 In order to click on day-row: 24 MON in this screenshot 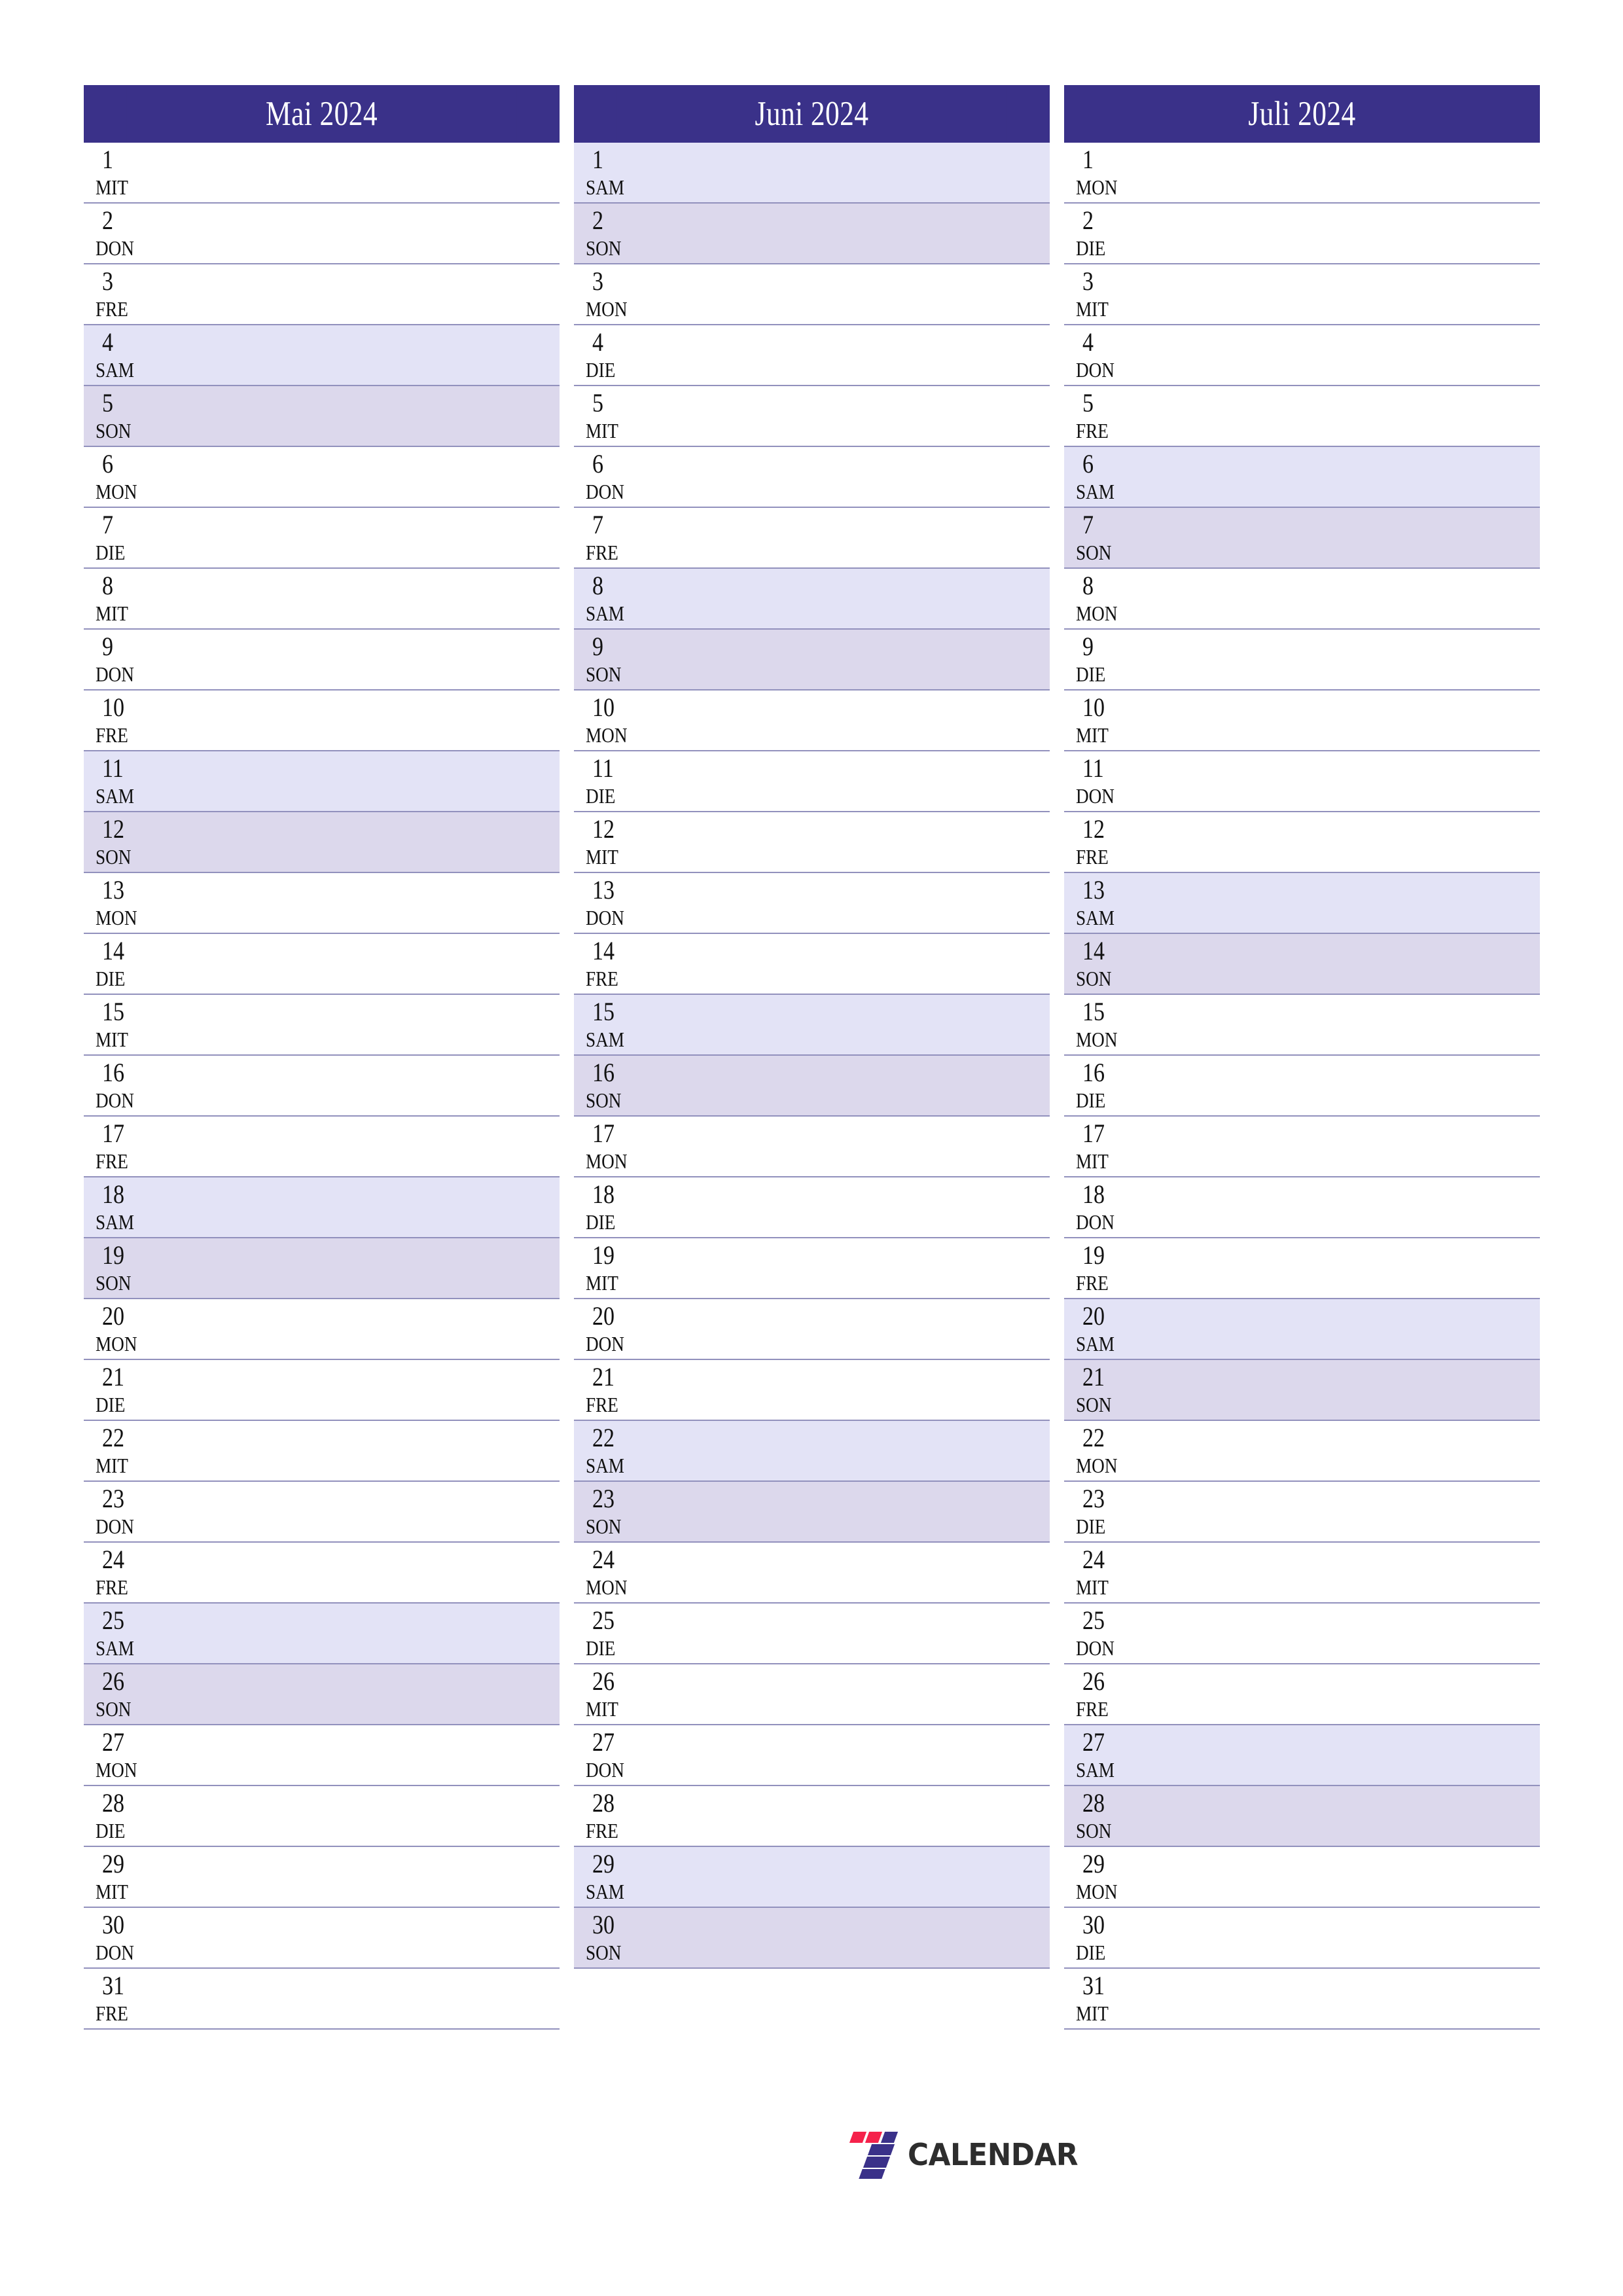, I will do `click(812, 1573)`.